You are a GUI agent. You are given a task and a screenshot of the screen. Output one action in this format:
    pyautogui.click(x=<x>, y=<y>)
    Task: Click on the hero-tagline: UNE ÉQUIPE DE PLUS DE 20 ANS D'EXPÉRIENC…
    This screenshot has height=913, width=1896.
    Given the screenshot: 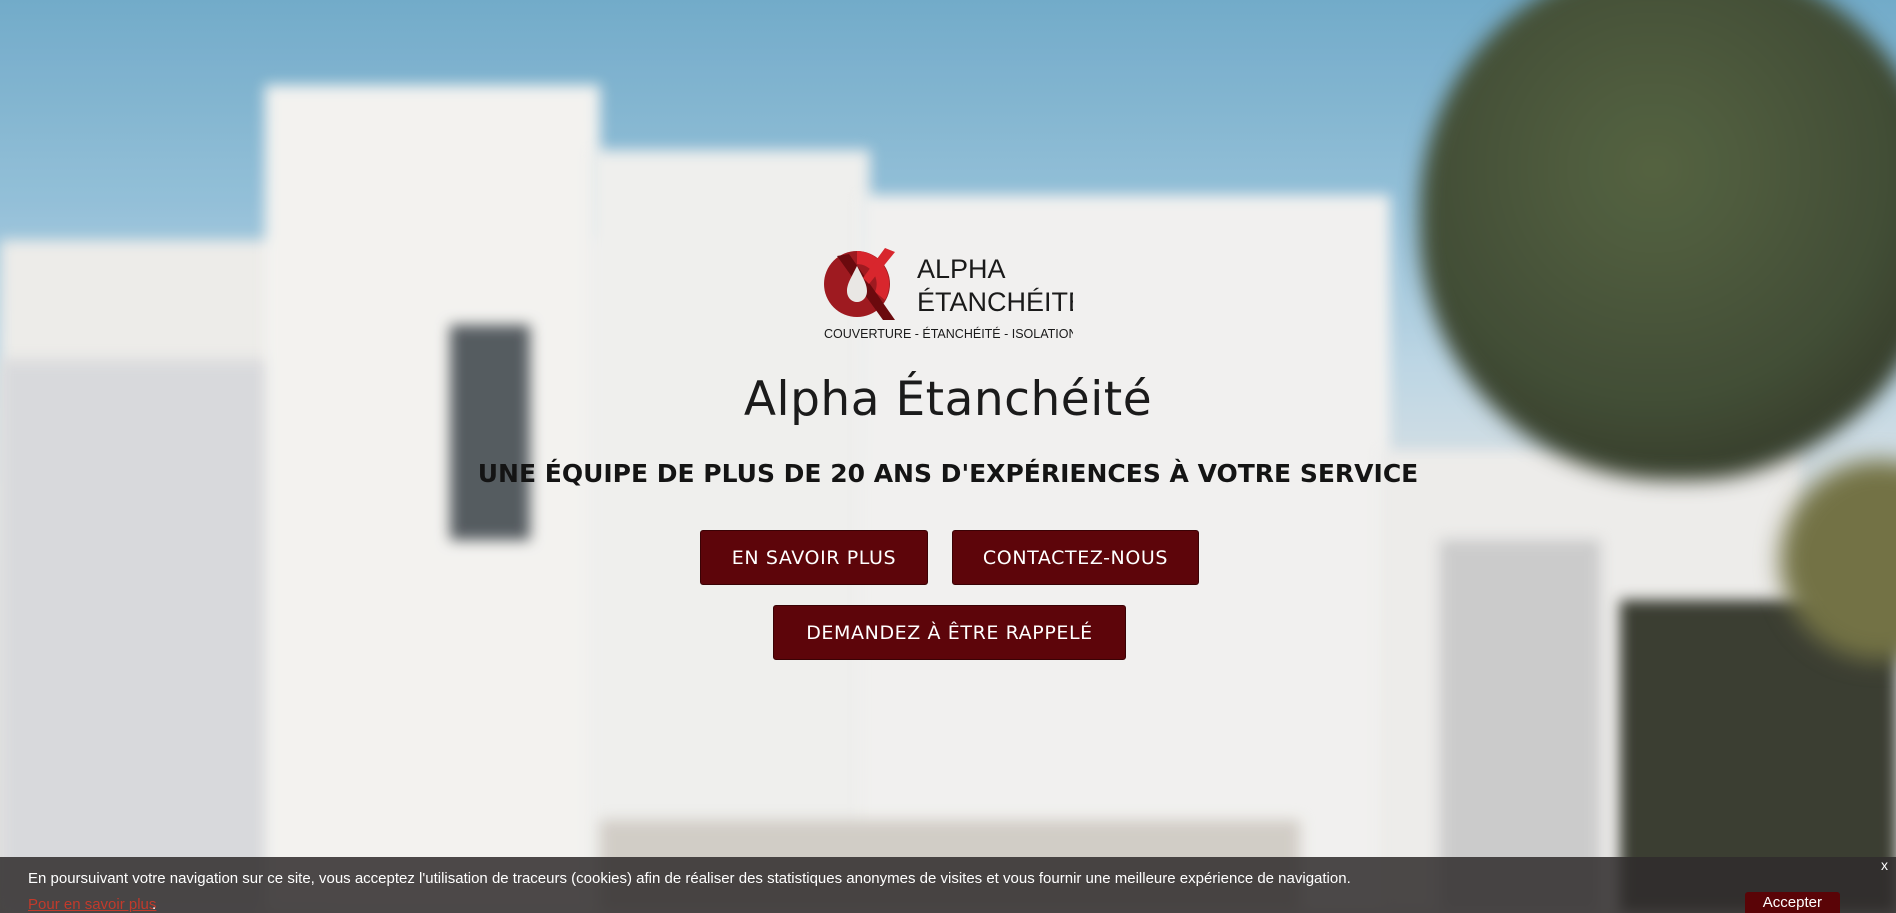 What is the action you would take?
    pyautogui.click(x=948, y=473)
    